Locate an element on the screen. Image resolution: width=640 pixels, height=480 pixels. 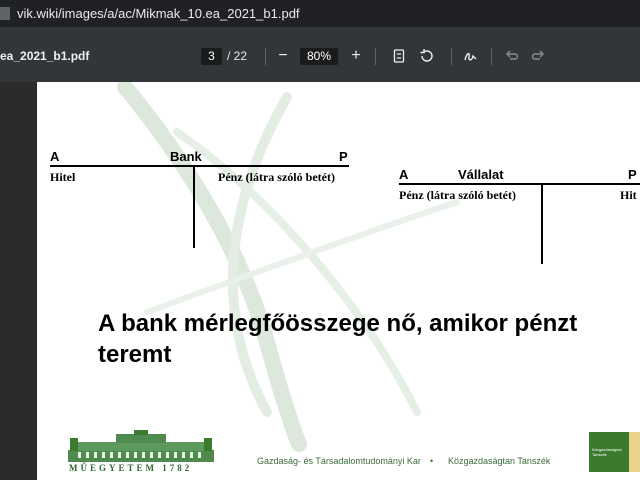
fit-page-icon is located at coordinates (399, 56).